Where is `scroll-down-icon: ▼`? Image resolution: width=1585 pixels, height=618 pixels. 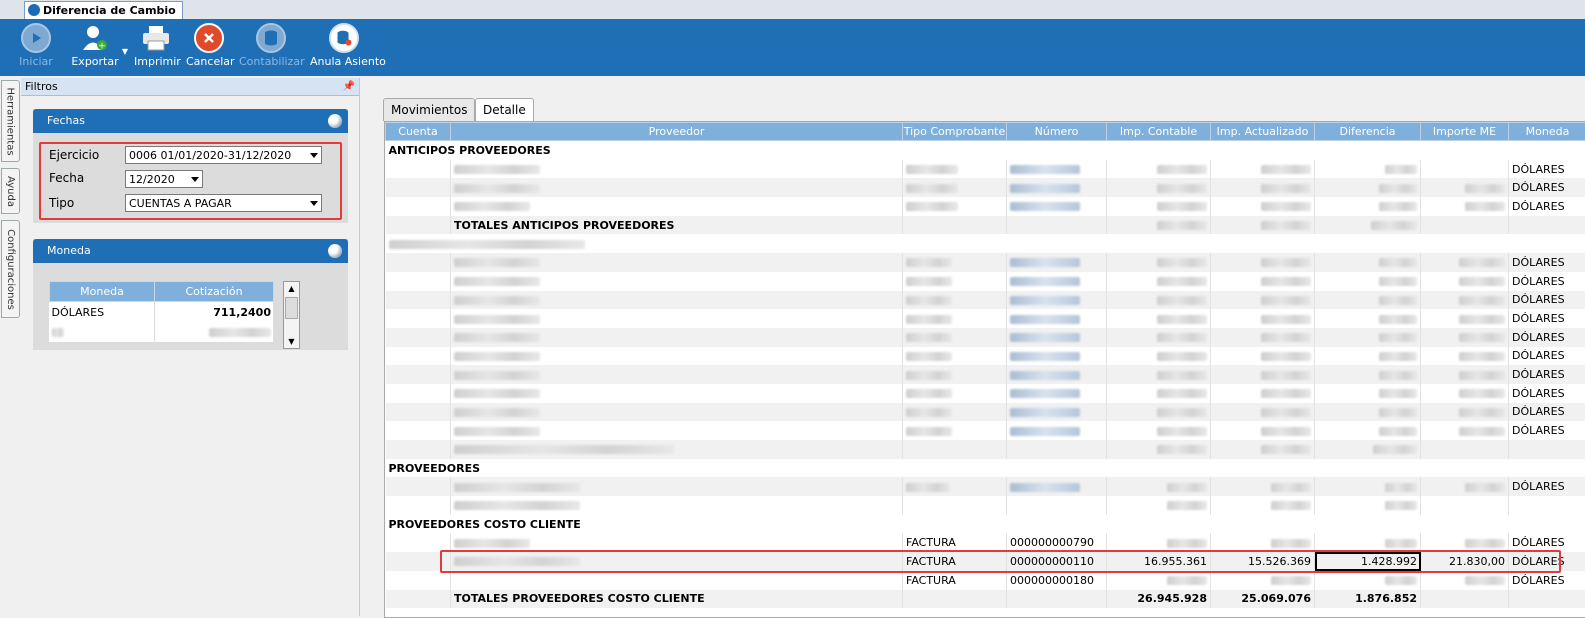 scroll-down-icon: ▼ is located at coordinates (291, 341).